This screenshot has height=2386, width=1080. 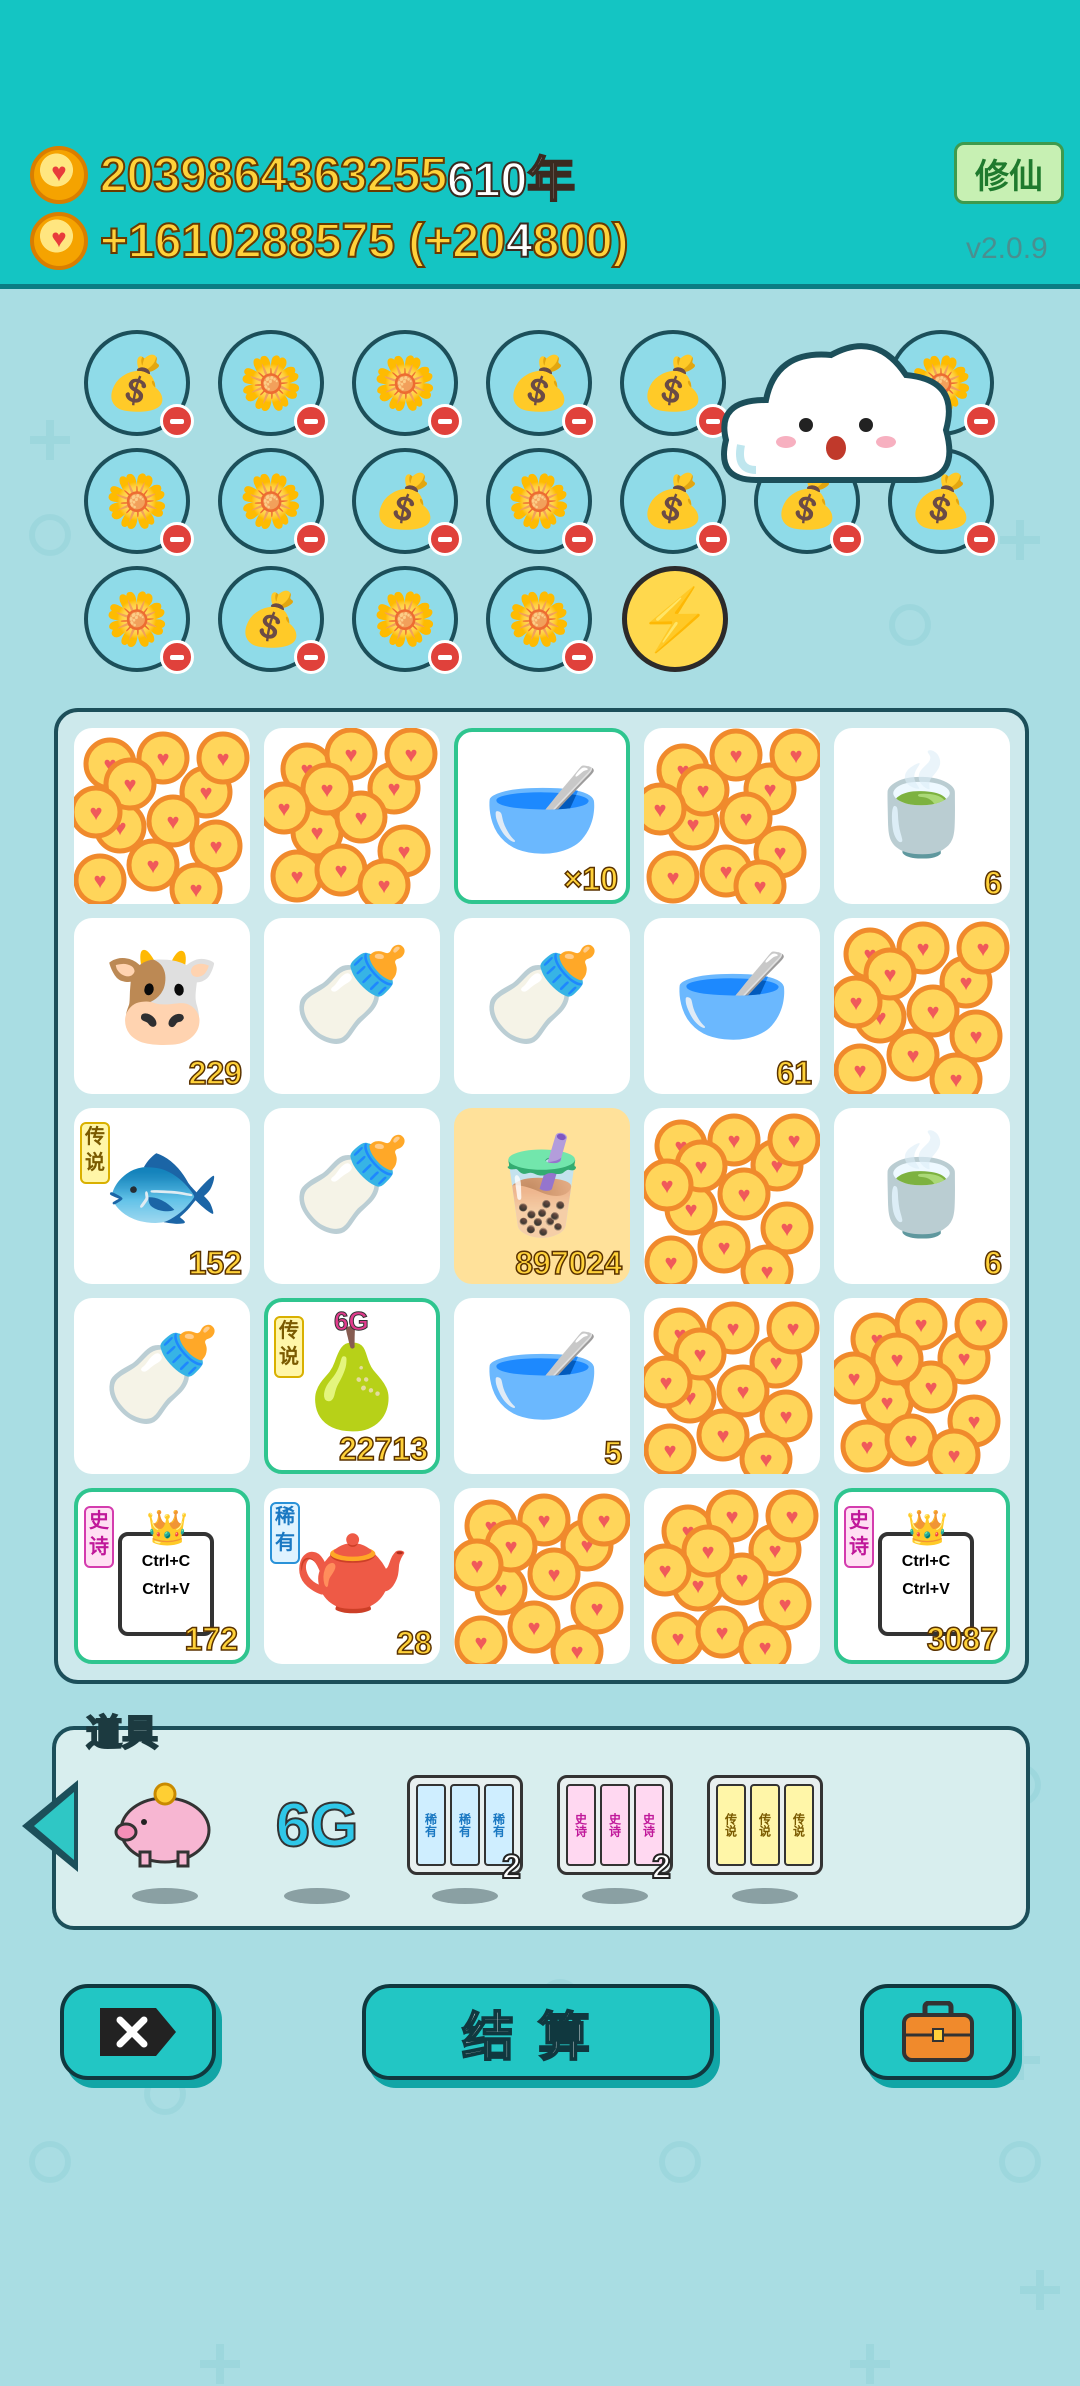 What do you see at coordinates (166, 1561) in the screenshot?
I see `ctrl-c-label: Ctrl+C` at bounding box center [166, 1561].